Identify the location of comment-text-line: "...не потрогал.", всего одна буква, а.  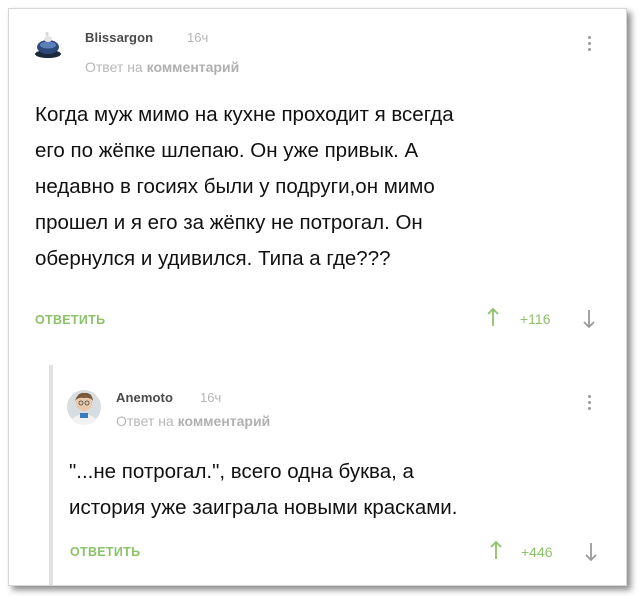
(241, 471).